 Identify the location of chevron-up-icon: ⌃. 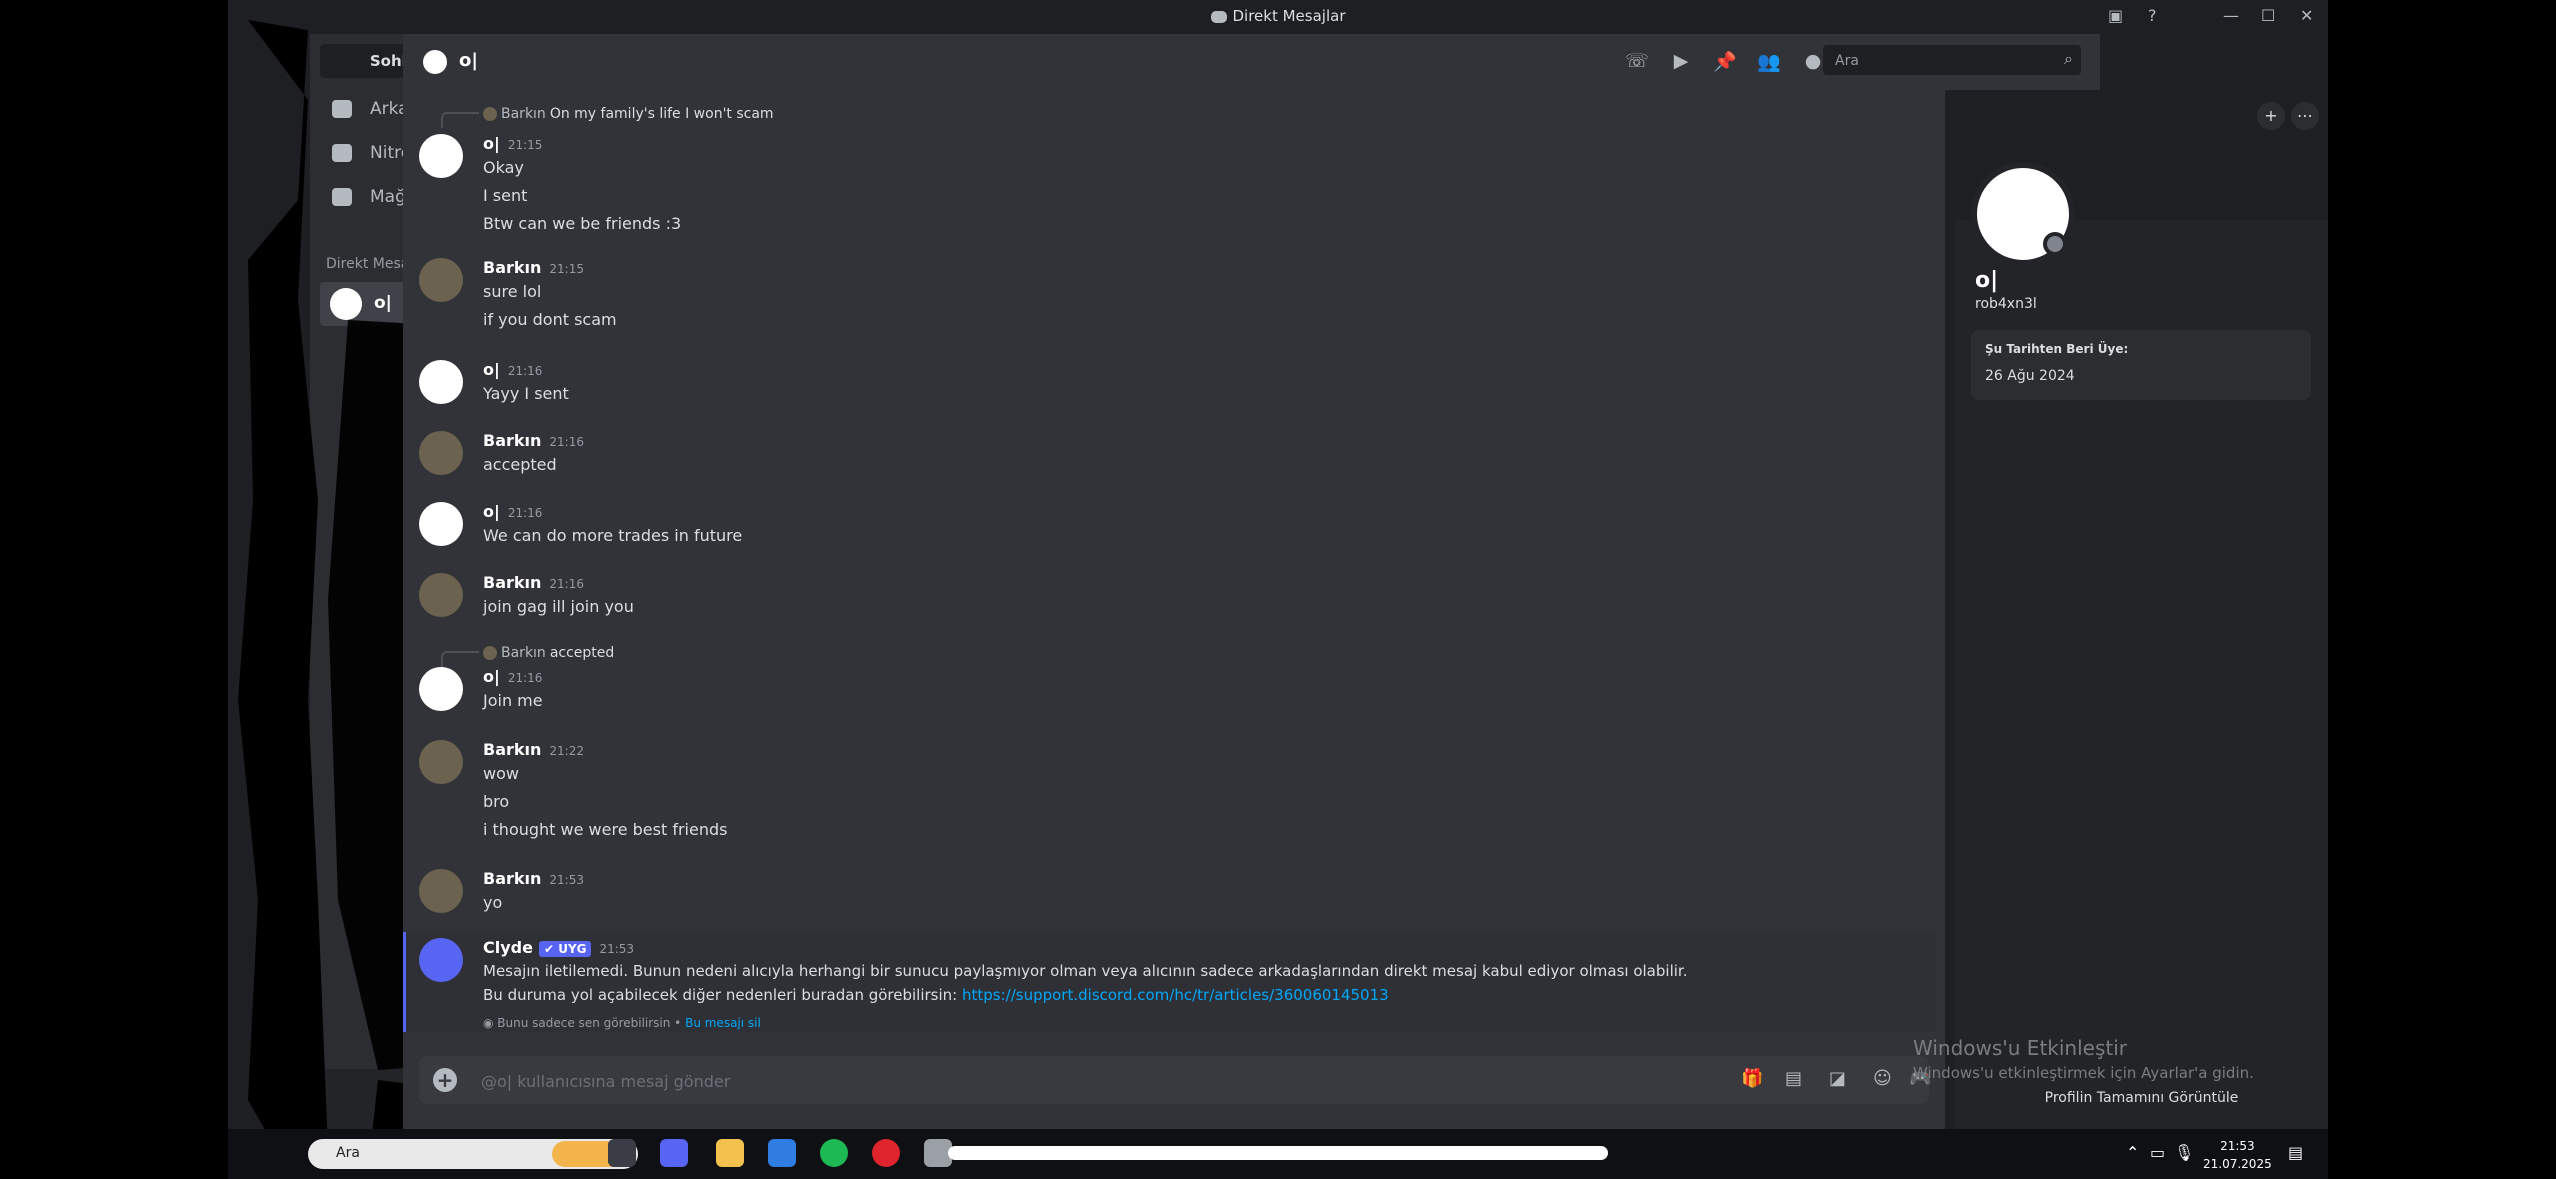
(2132, 1152).